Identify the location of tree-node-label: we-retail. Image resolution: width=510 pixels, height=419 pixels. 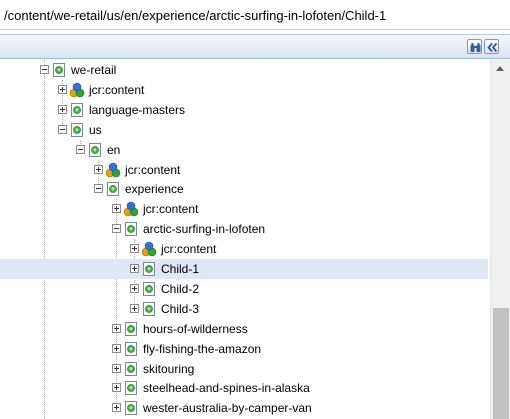
(93, 70).